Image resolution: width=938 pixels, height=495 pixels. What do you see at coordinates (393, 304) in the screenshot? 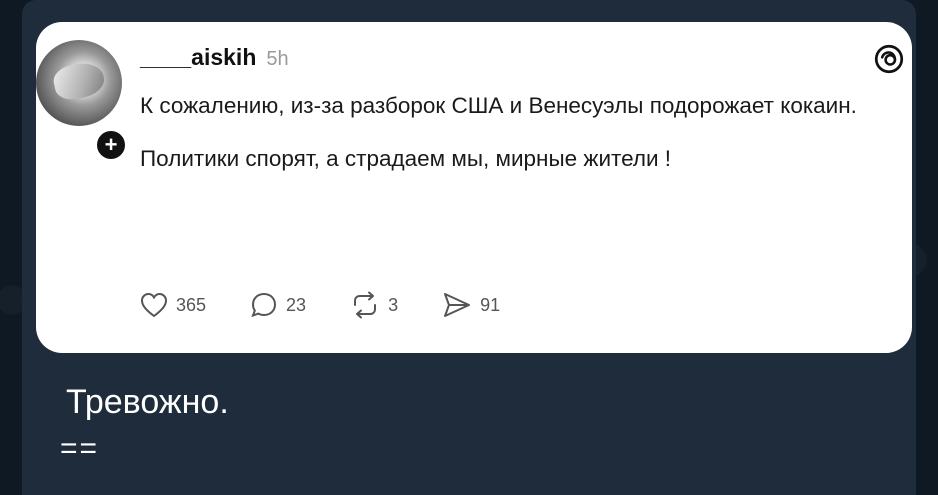
I see `repost-count: 3` at bounding box center [393, 304].